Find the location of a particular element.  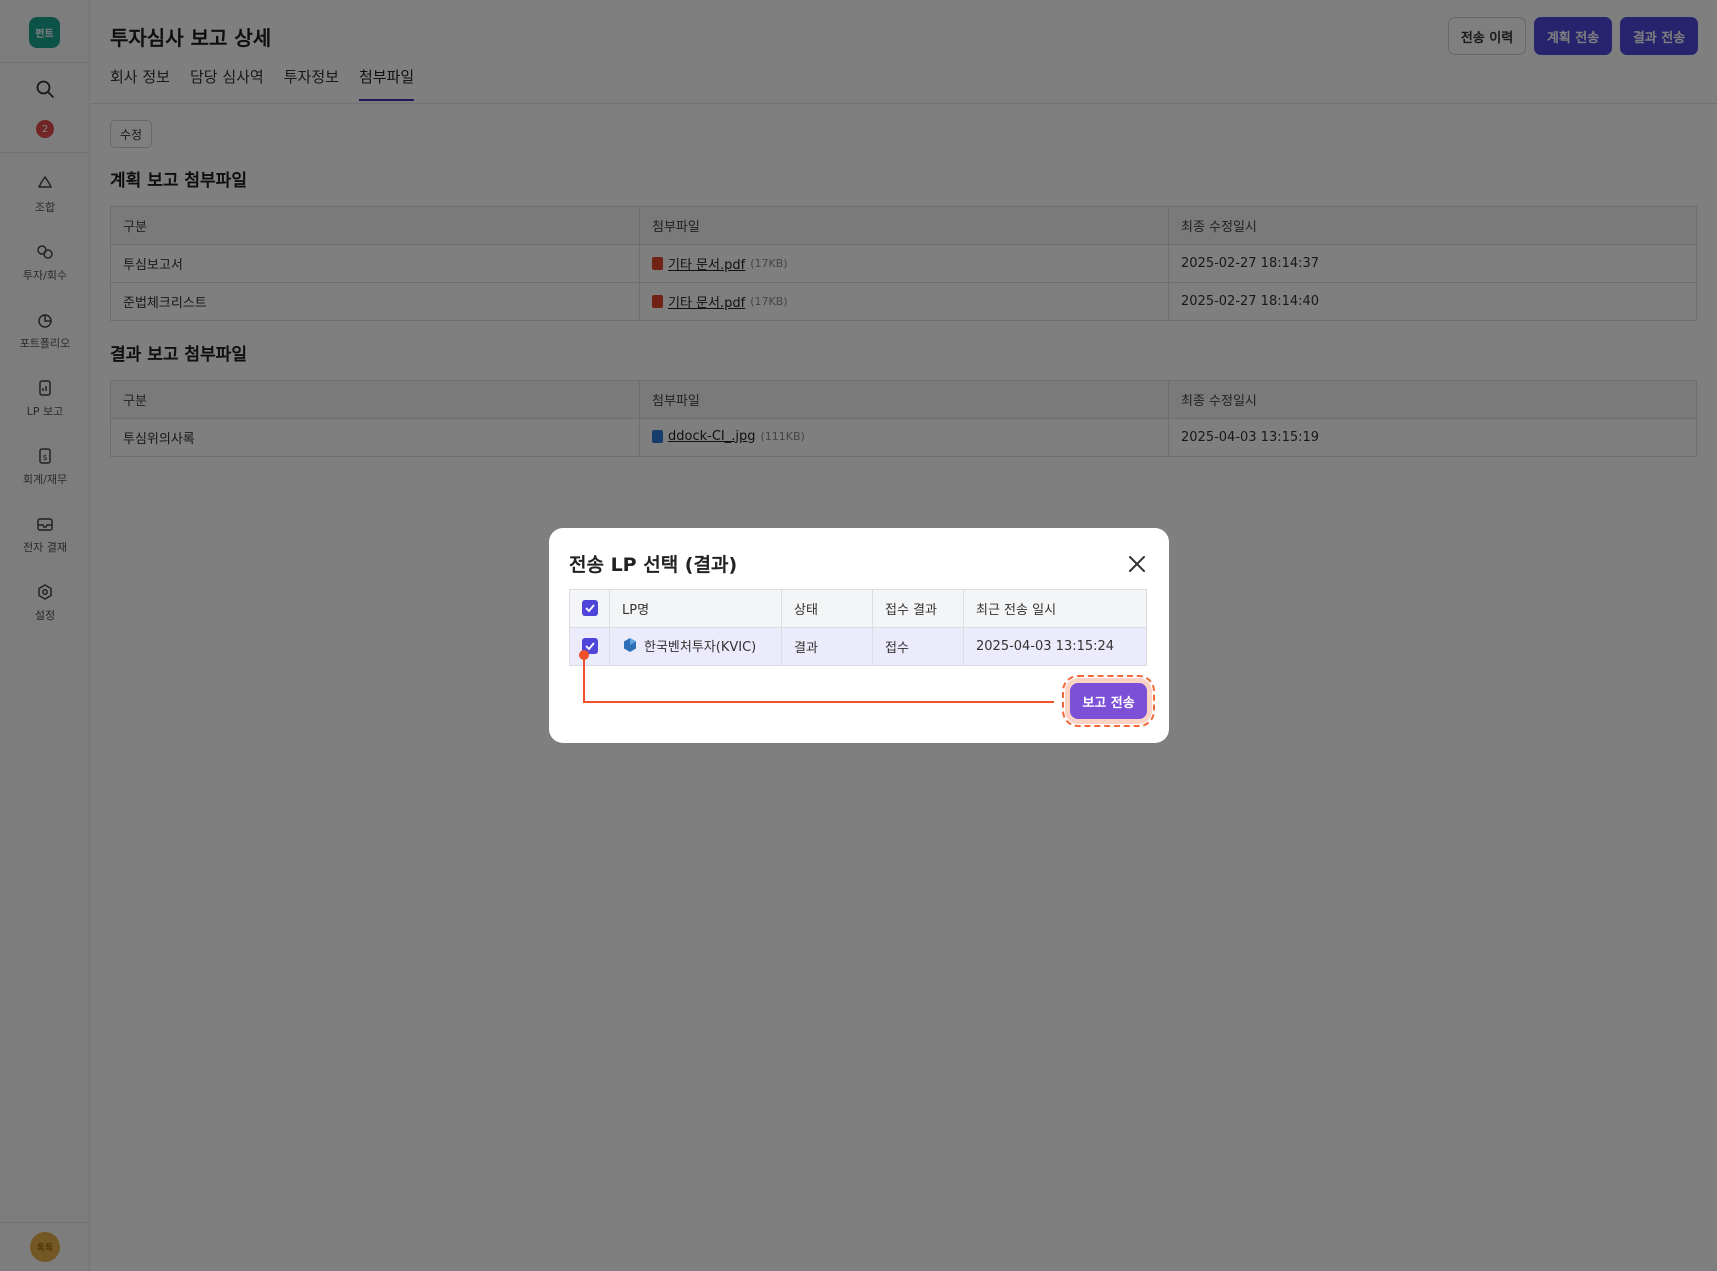

lp-receipt: 접수 is located at coordinates (918, 646).